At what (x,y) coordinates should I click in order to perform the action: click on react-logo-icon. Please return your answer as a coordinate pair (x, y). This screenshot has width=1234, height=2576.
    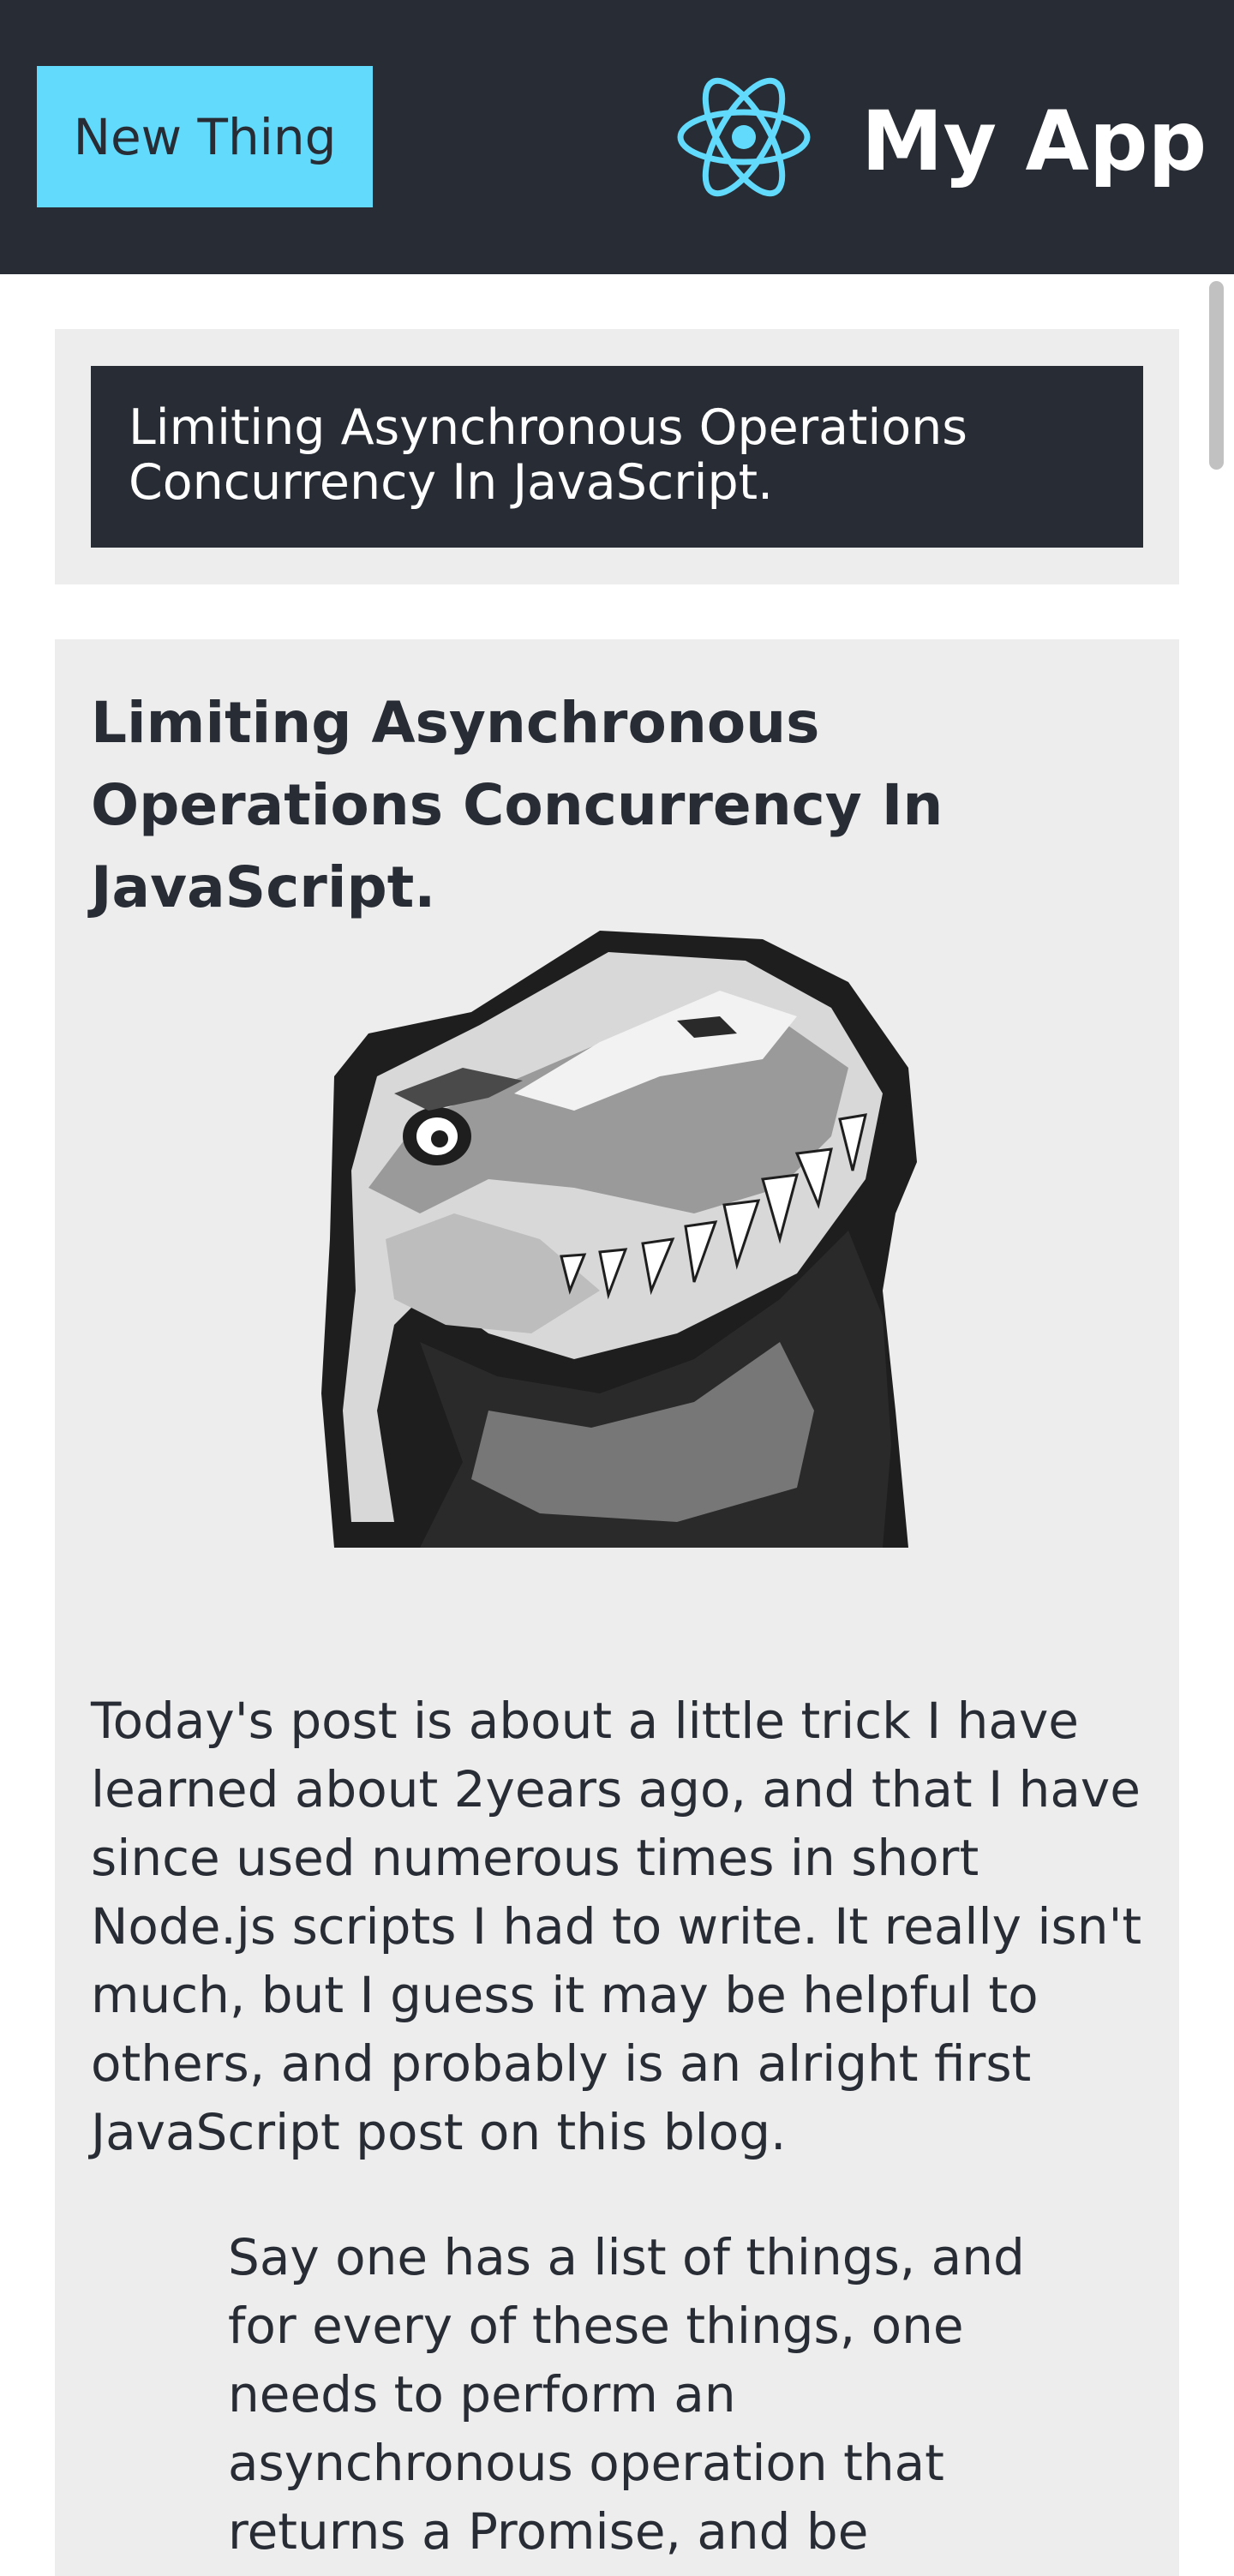
    Looking at the image, I should click on (744, 137).